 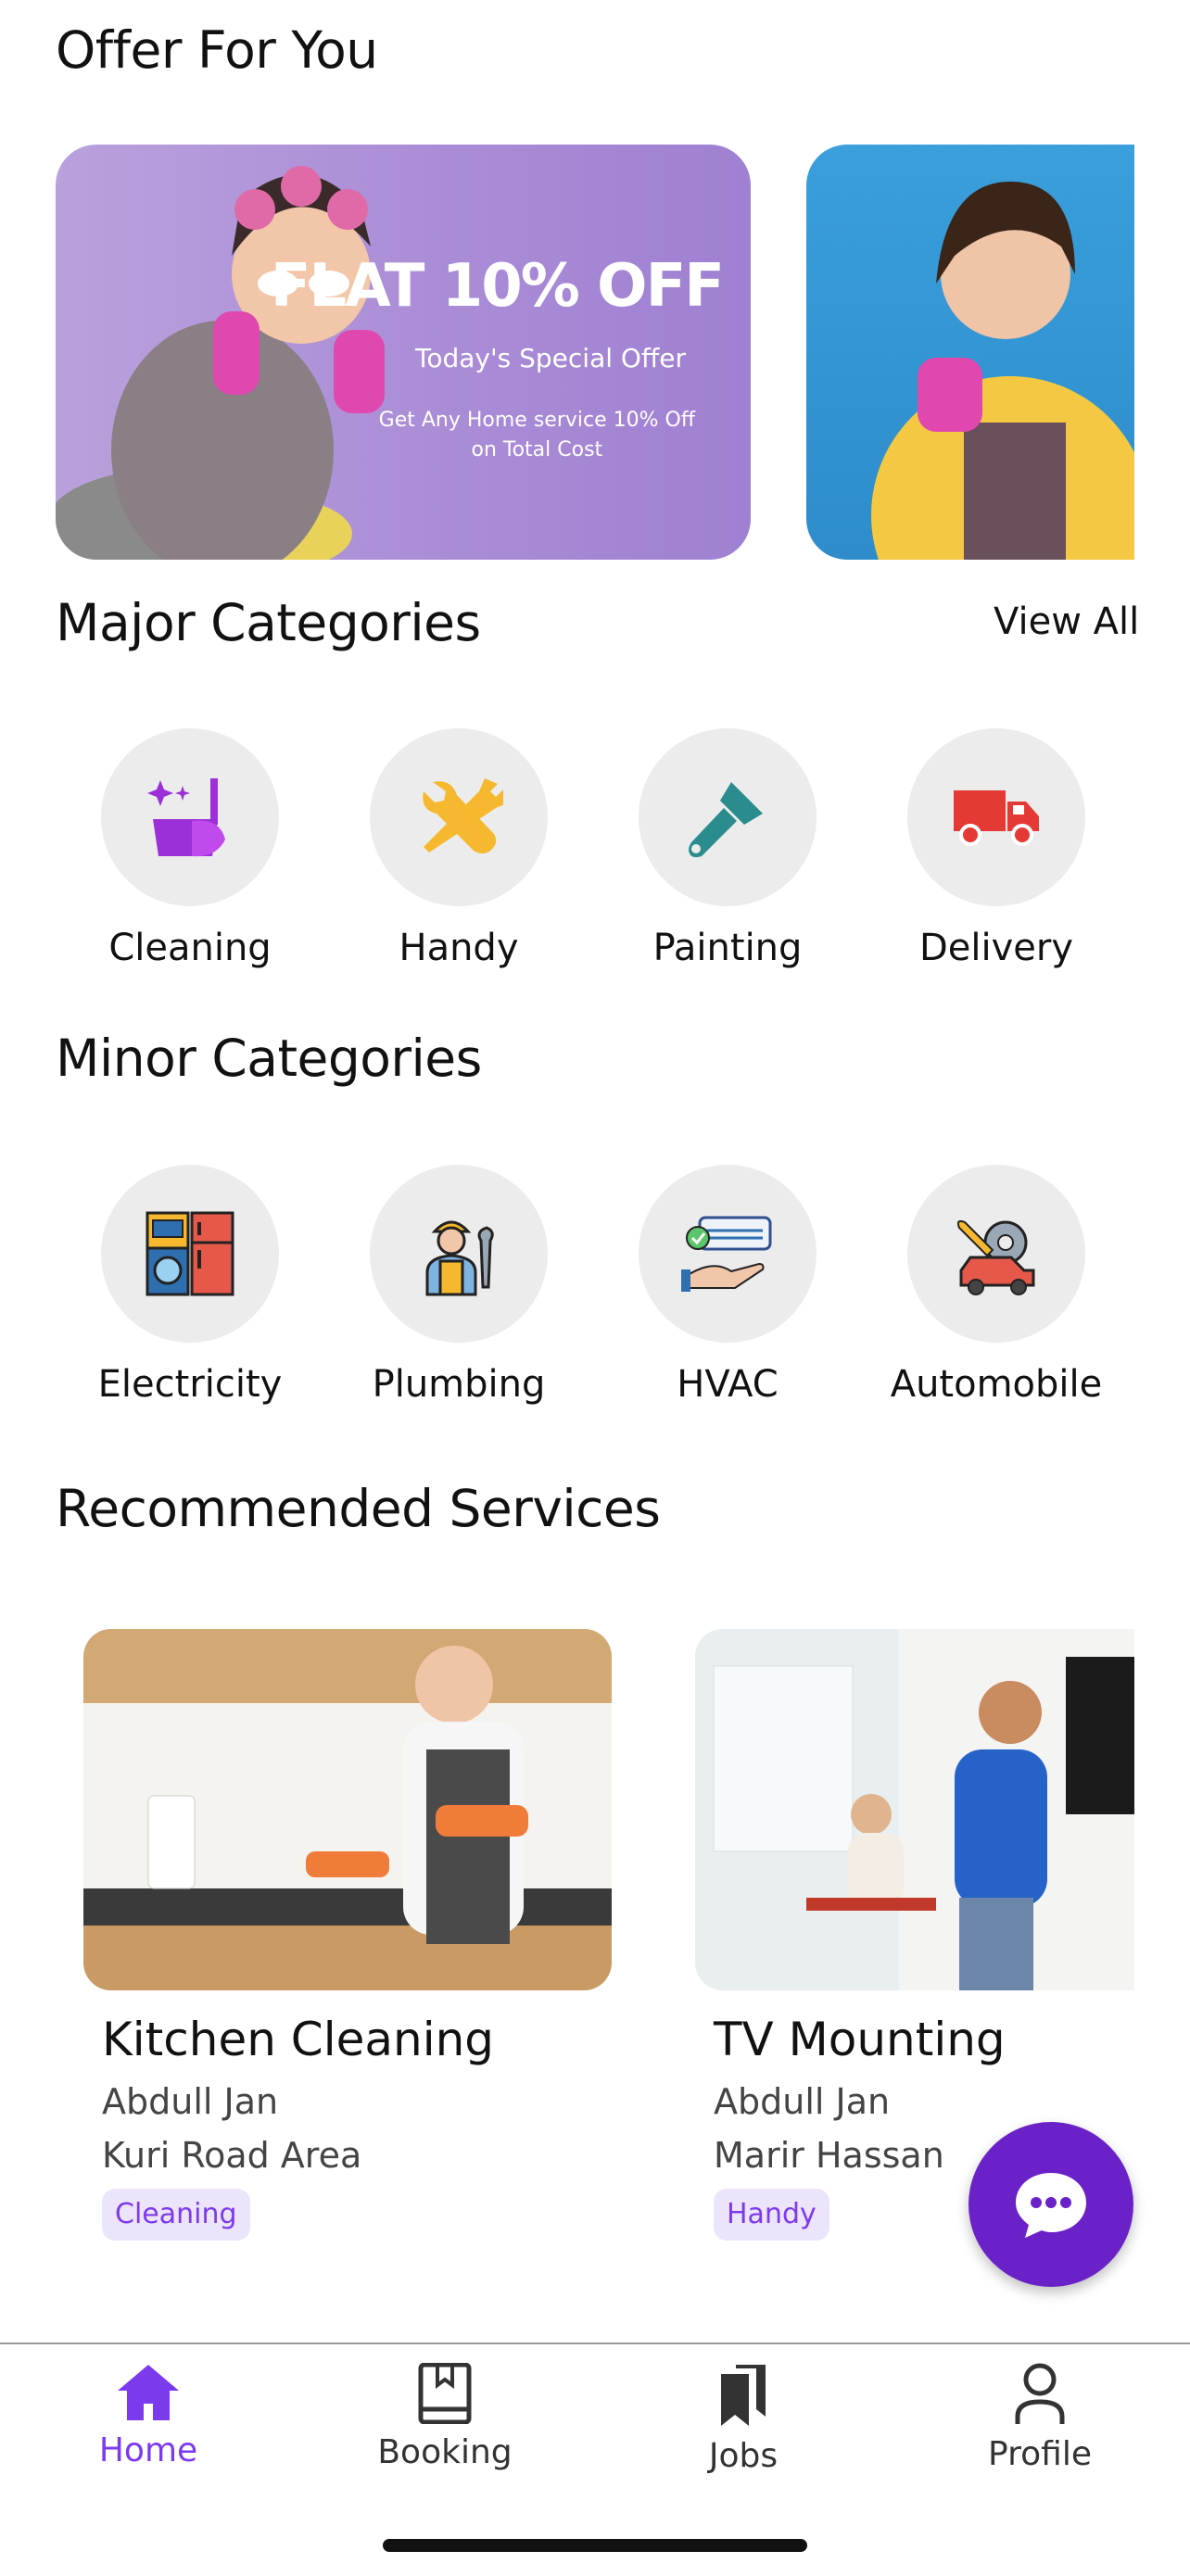 I want to click on category-handy: Handy, so click(x=458, y=848).